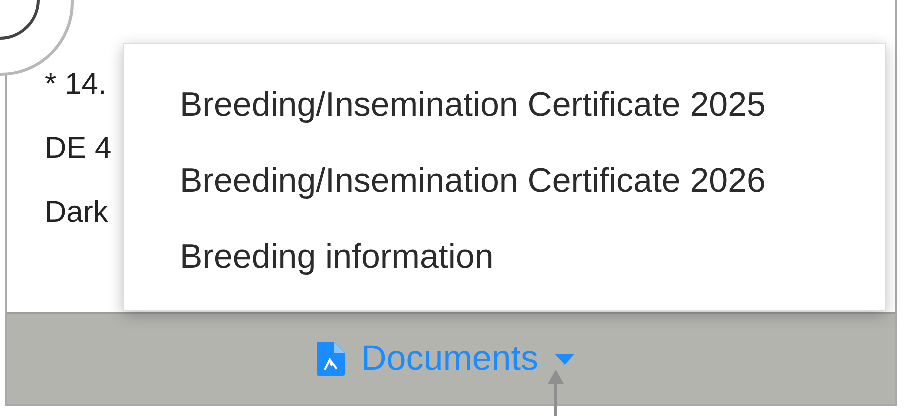 Image resolution: width=904 pixels, height=416 pixels. I want to click on card-text: Dark, so click(77, 213).